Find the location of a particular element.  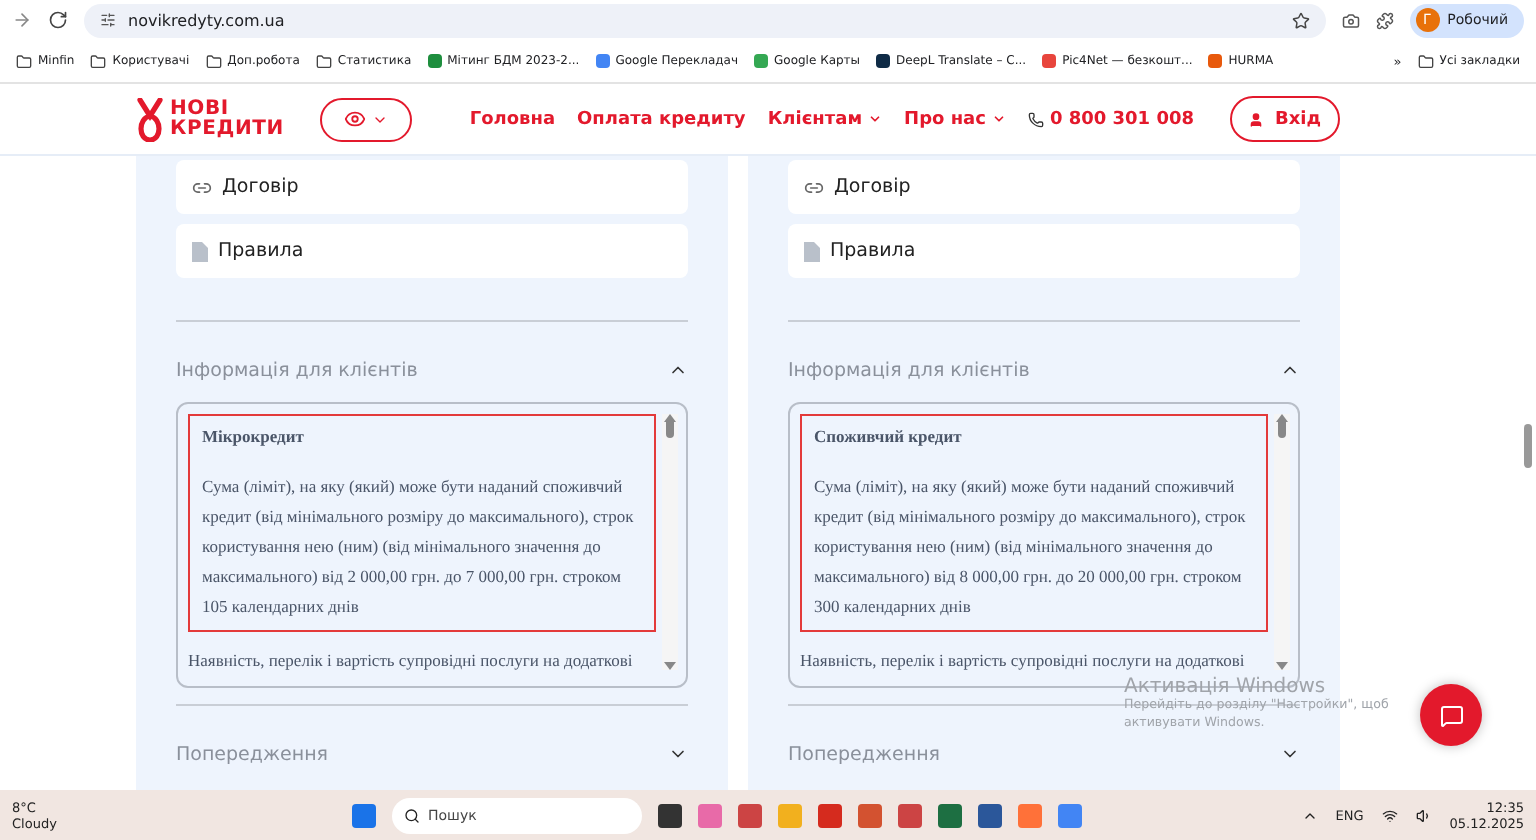

wifi-icon is located at coordinates (1389, 815).